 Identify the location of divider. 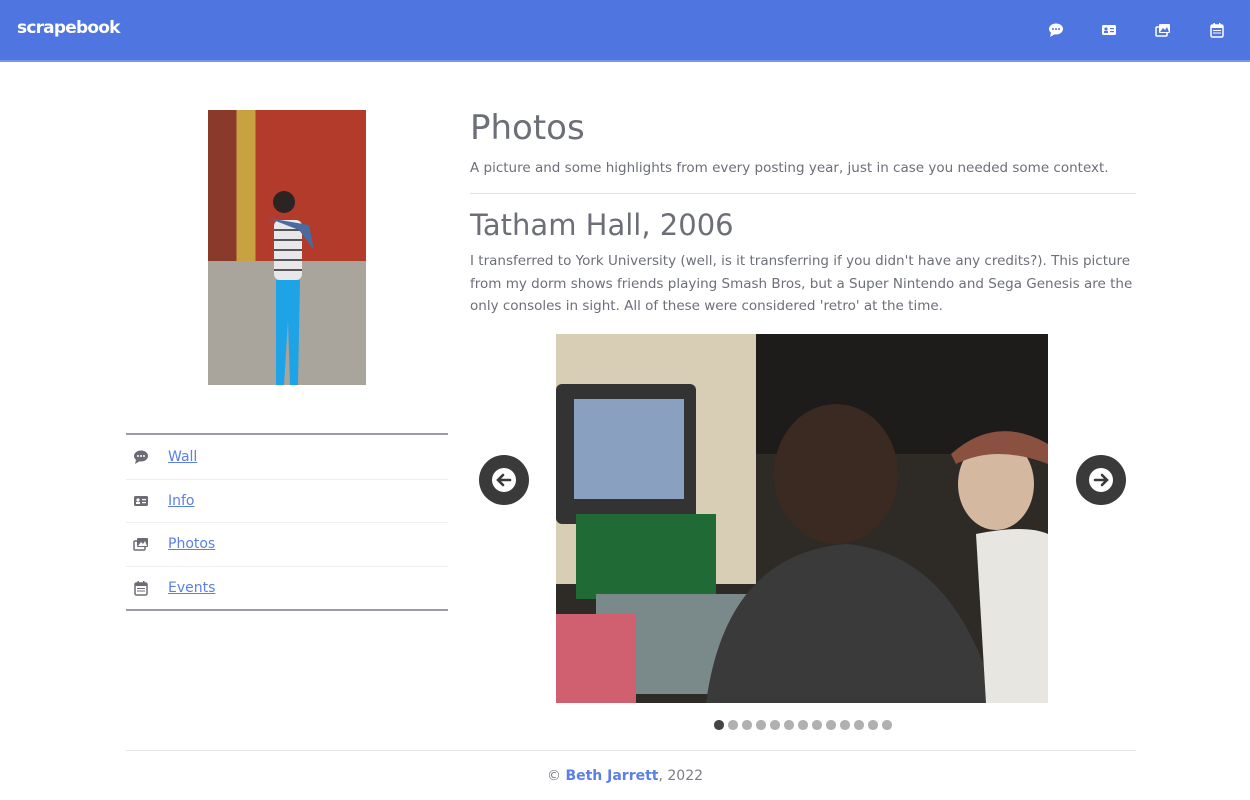
(803, 193).